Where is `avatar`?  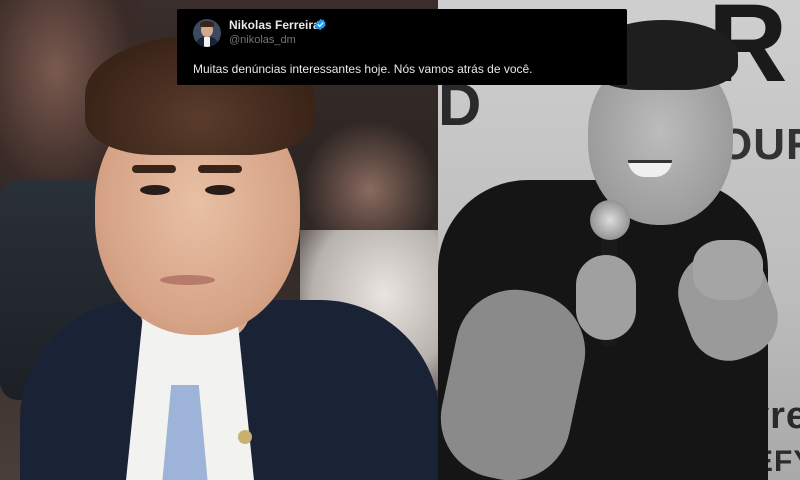
avatar is located at coordinates (207, 33).